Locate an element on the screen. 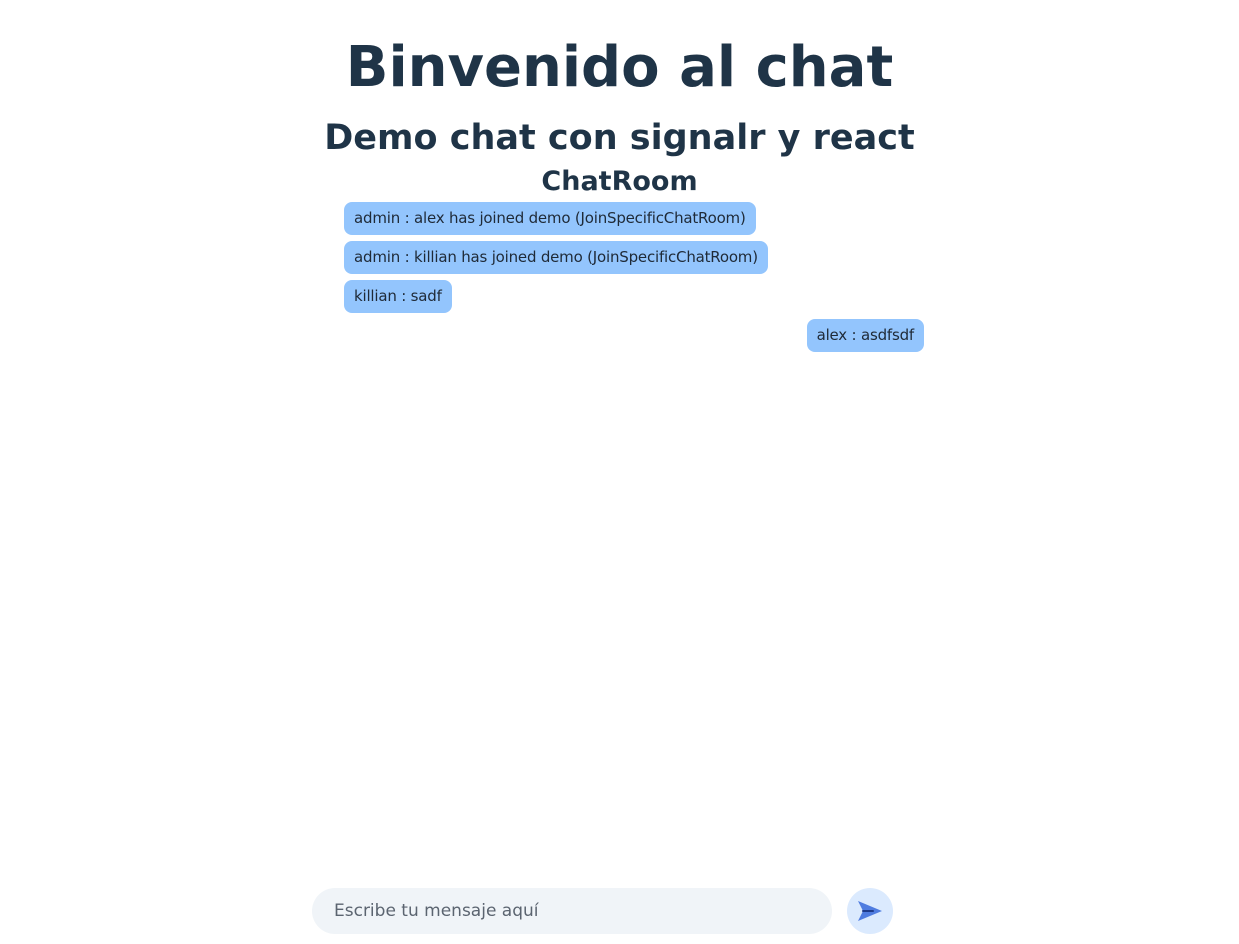 This screenshot has height=944, width=1239. chat-room-title: ChatRoom is located at coordinates (619, 181).